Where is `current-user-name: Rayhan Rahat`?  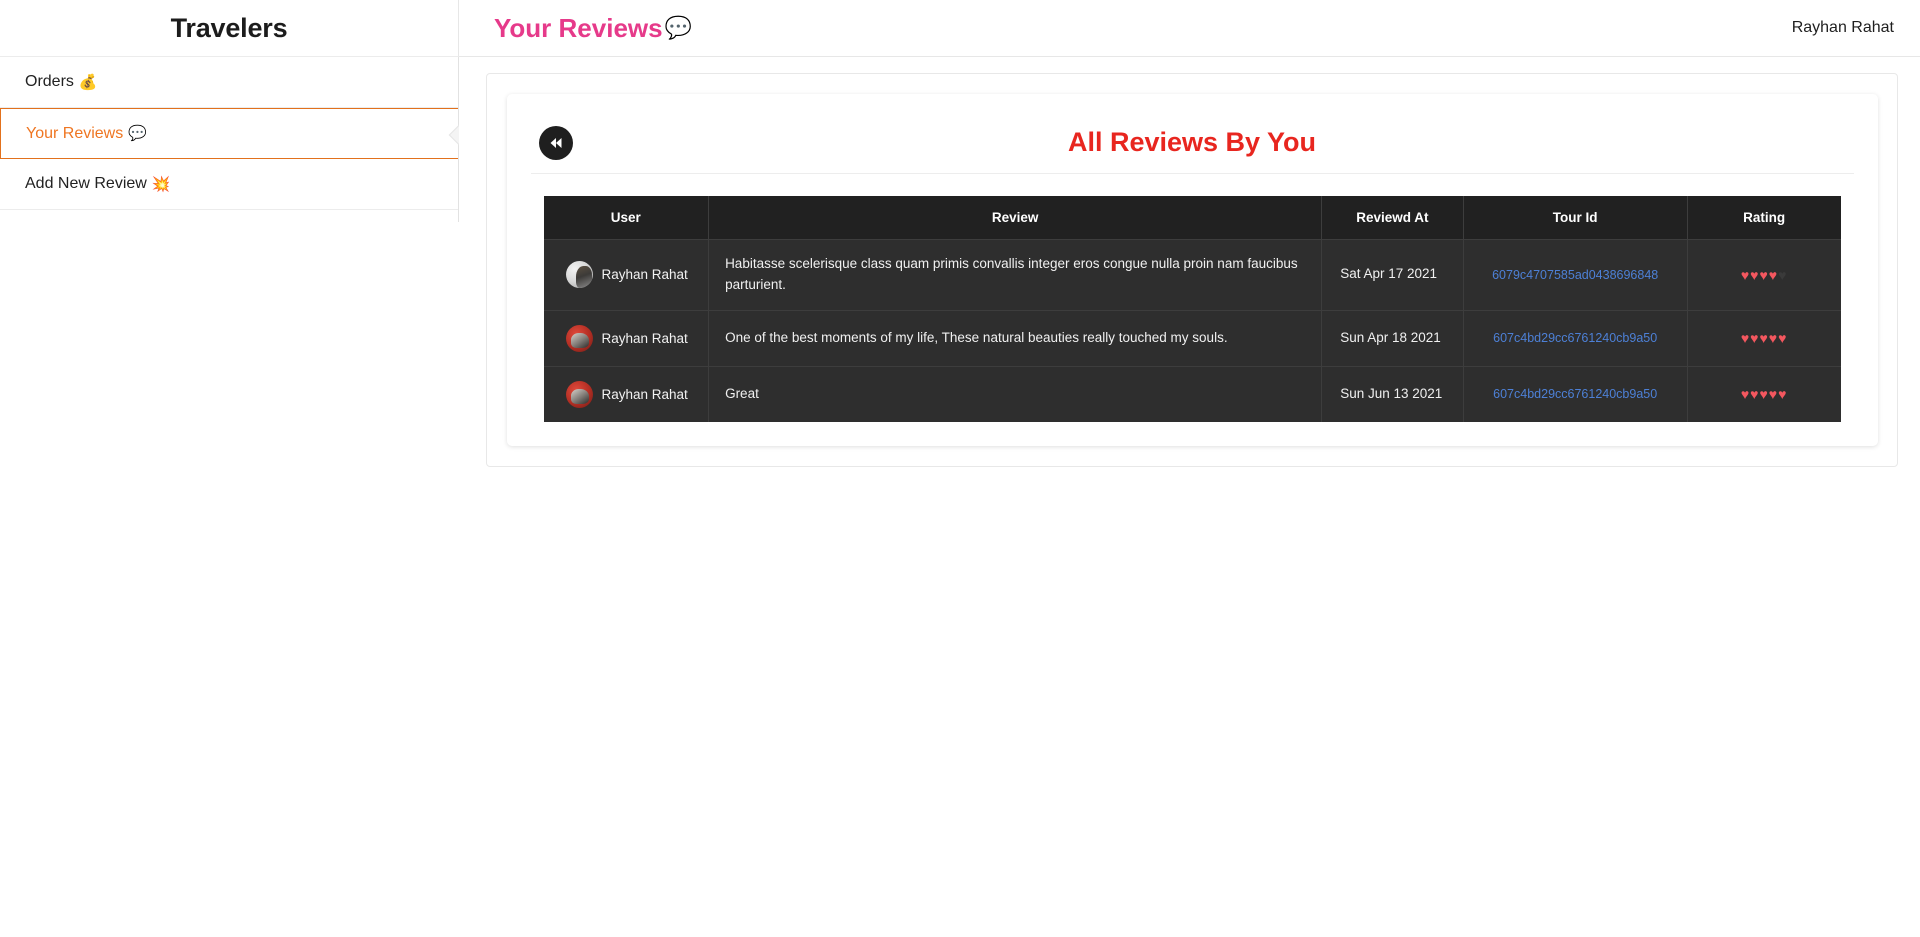 current-user-name: Rayhan Rahat is located at coordinates (1843, 28).